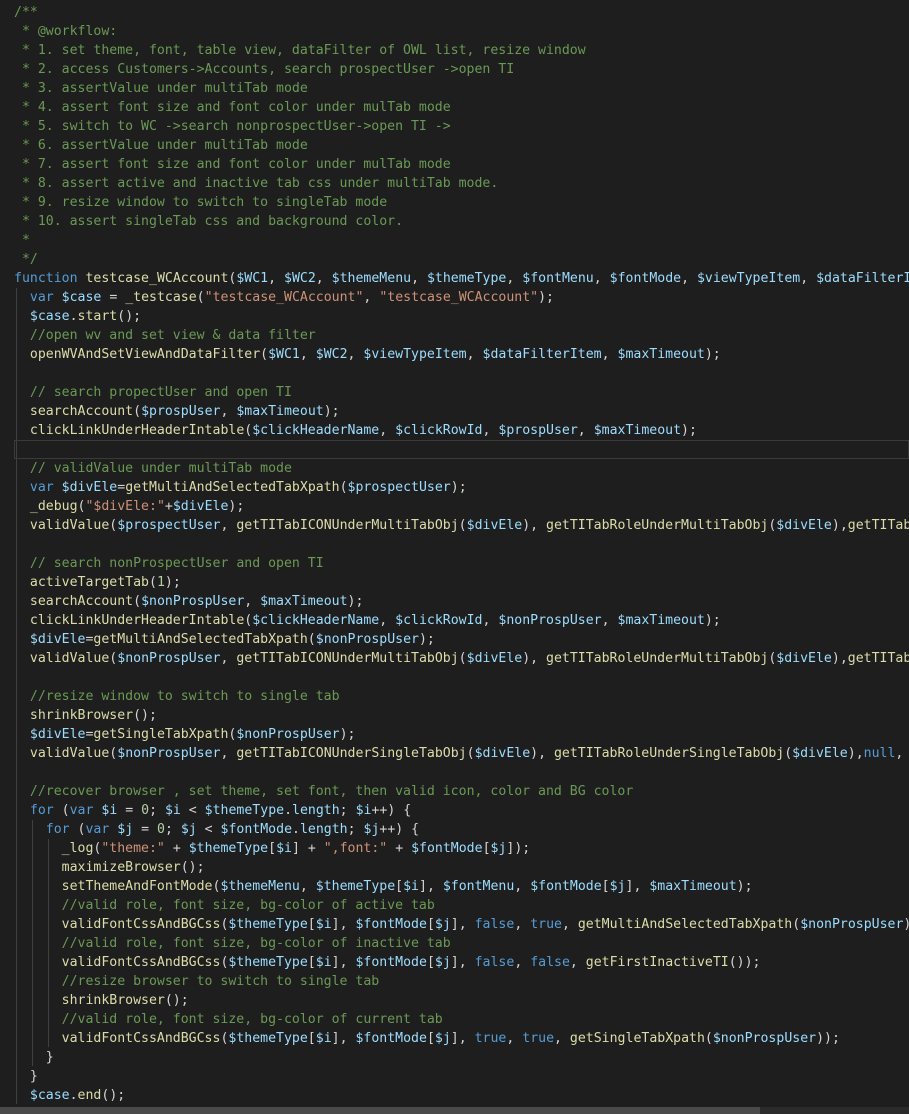 The width and height of the screenshot is (909, 1114). Describe the element at coordinates (461, 335) in the screenshot. I see `code-line: //open wv and set view & data filter` at that location.